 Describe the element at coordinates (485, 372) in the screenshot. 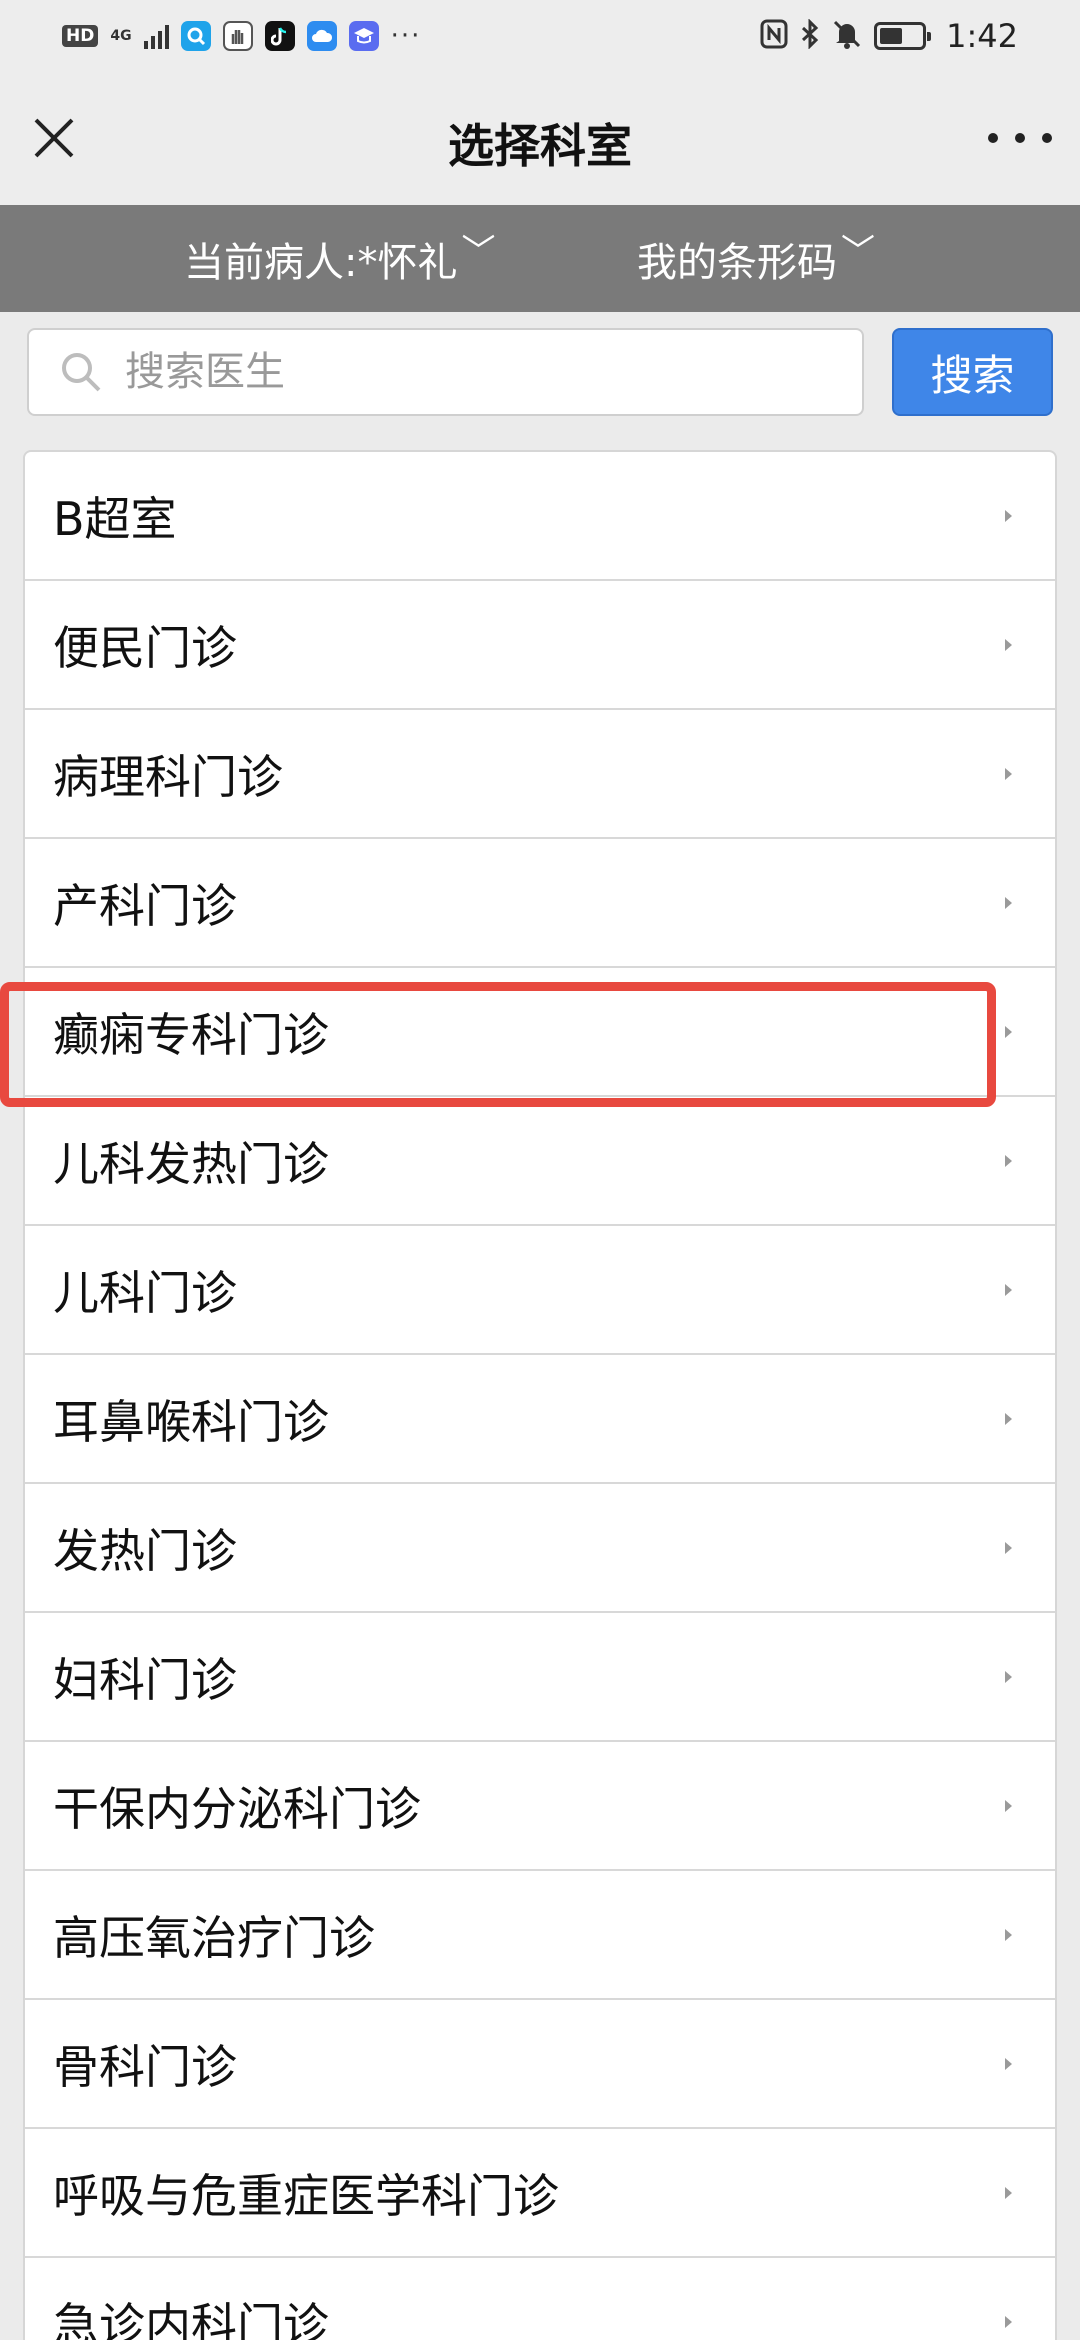

I see `search-doctor-input` at that location.